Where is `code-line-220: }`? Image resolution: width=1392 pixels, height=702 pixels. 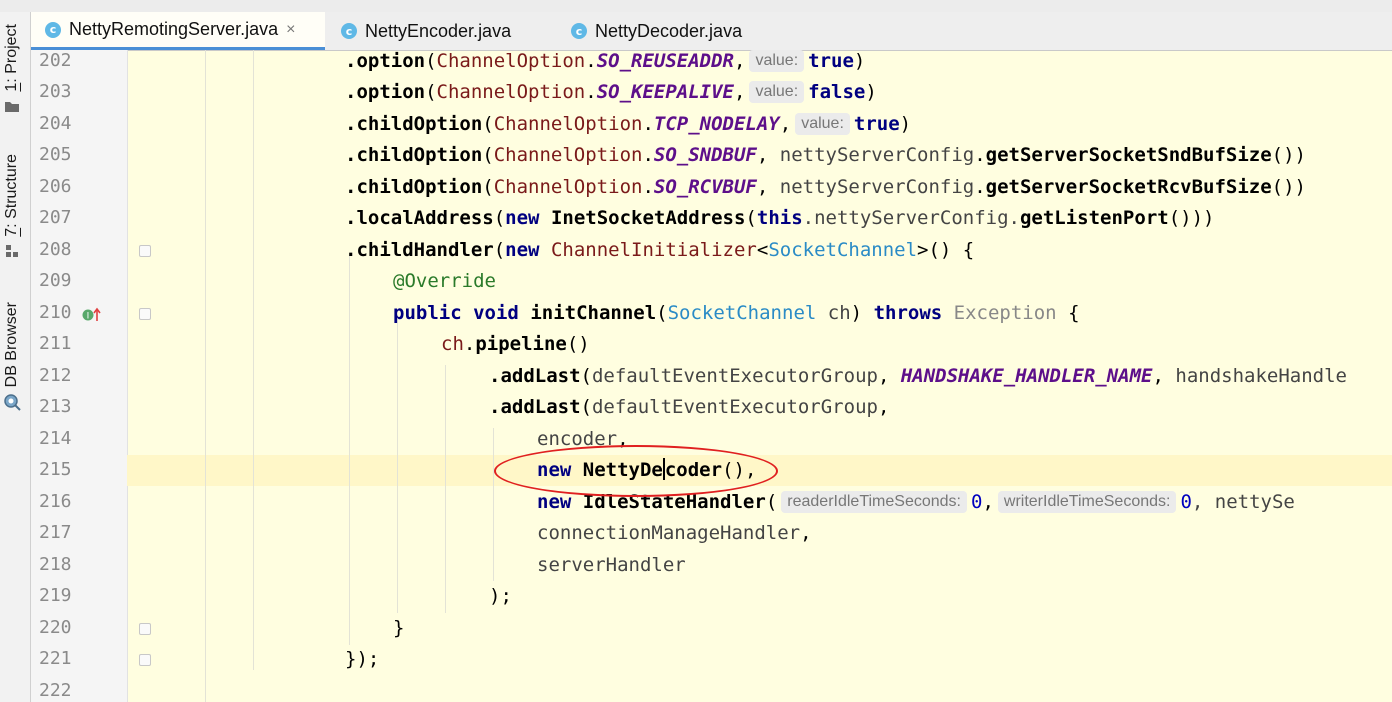 code-line-220: } is located at coordinates (399, 628).